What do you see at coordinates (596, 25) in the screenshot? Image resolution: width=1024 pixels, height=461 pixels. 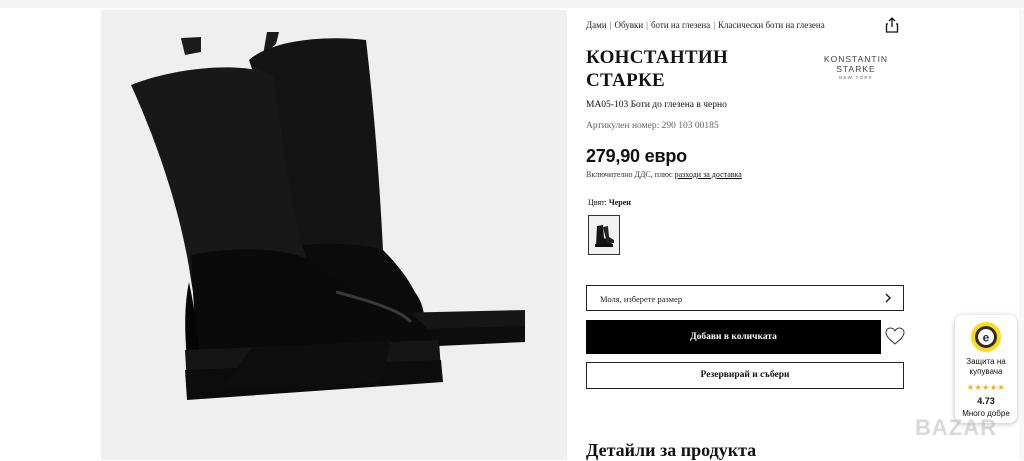 I see `breadcrumb-item-women: Дами` at bounding box center [596, 25].